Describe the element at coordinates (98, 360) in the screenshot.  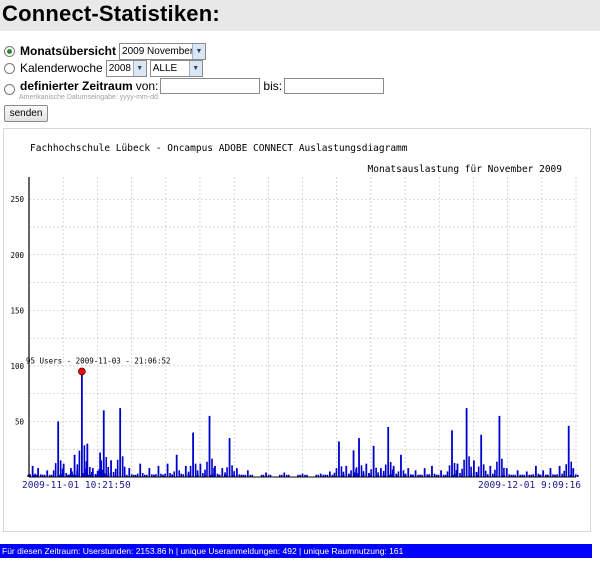
I see `peak-label: 95 Users - 2009-11-03 - 21:06:52` at that location.